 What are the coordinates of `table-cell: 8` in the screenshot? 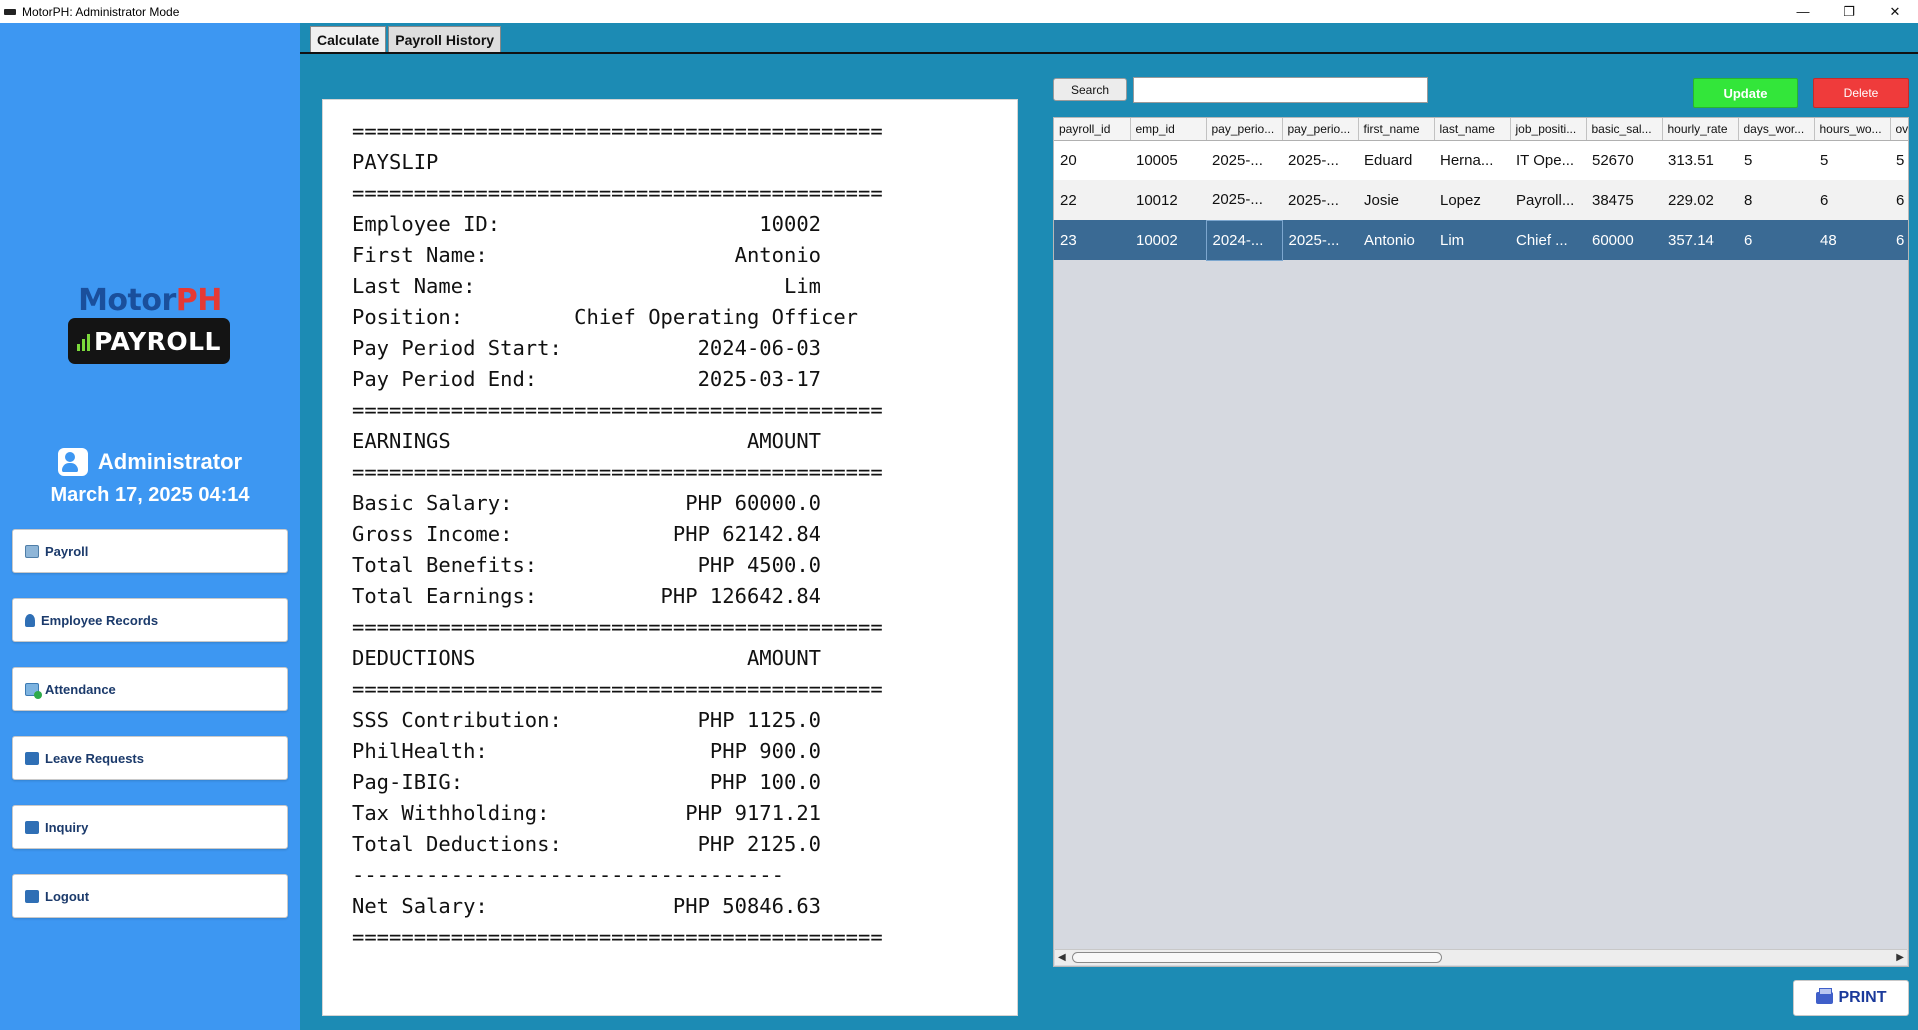 It's located at (1776, 200).